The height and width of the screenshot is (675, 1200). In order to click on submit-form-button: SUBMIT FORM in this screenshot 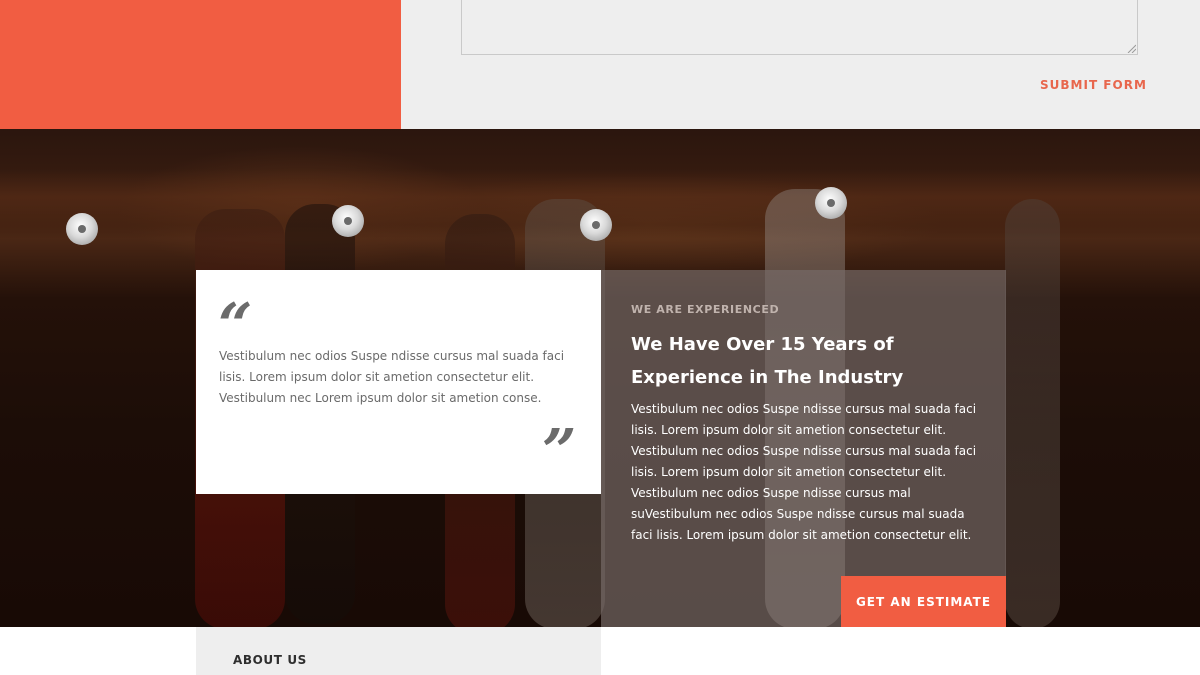, I will do `click(1093, 85)`.